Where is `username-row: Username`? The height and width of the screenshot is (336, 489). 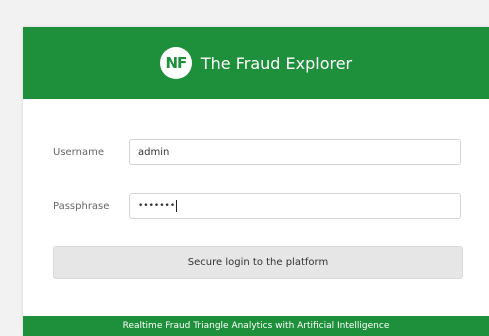 username-row: Username is located at coordinates (257, 152).